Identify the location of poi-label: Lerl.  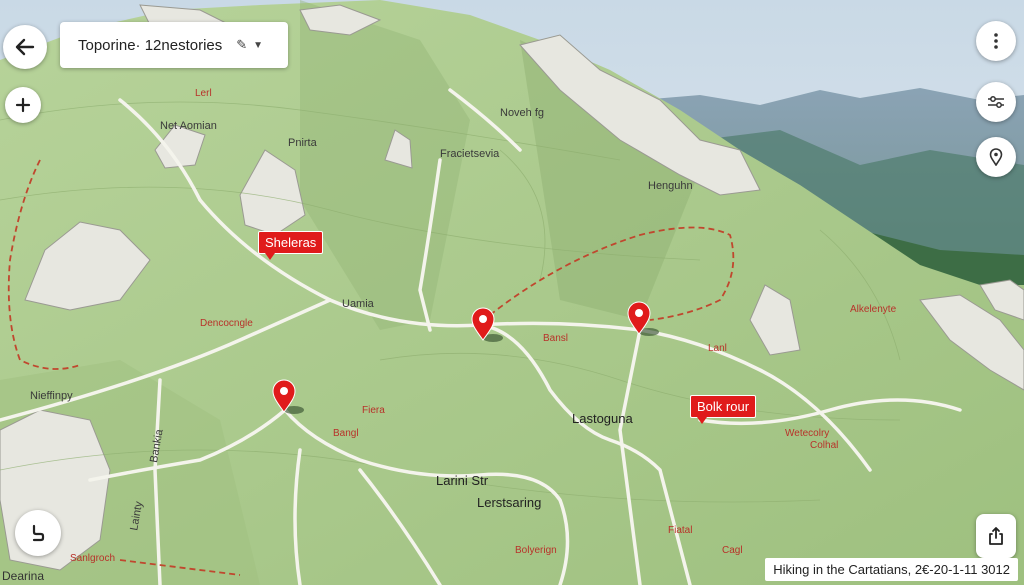
(203, 93).